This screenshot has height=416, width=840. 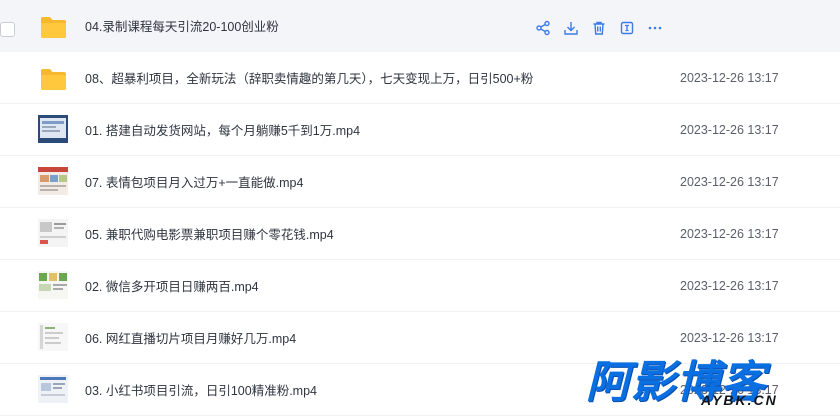 What do you see at coordinates (7, 29) in the screenshot?
I see `row-checkbox` at bounding box center [7, 29].